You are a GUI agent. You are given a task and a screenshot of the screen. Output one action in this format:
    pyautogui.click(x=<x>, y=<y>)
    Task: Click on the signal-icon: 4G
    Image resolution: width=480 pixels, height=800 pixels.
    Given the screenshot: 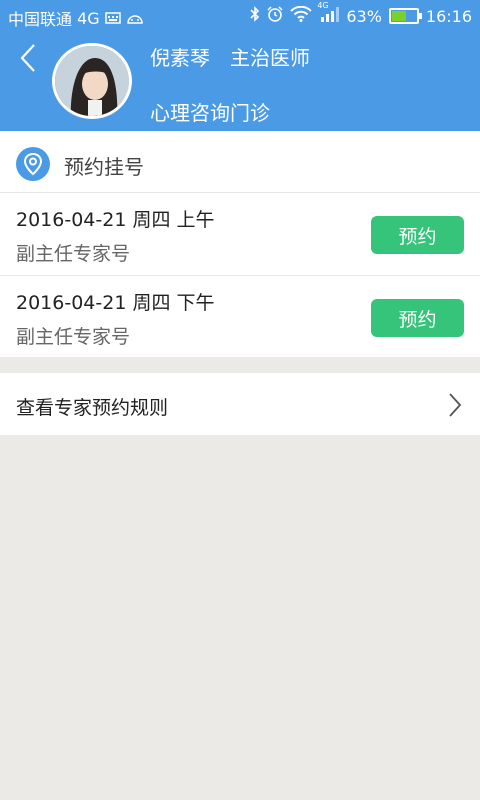 What is the action you would take?
    pyautogui.click(x=328, y=13)
    